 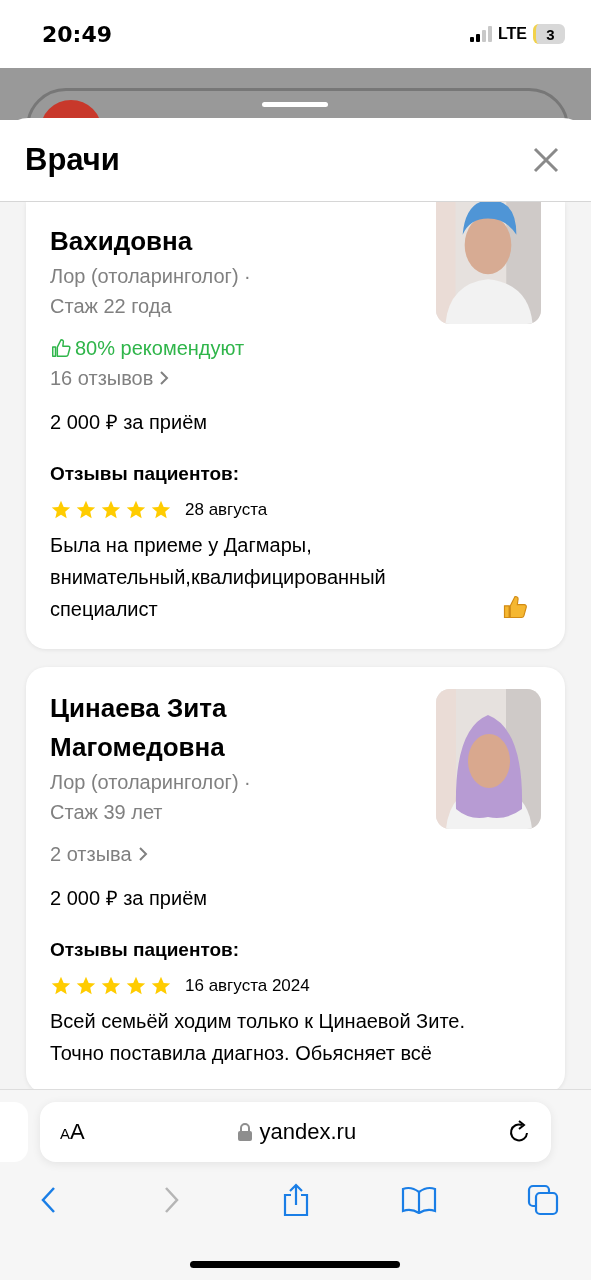 What do you see at coordinates (110, 378) in the screenshot?
I see `reviews-link: 16 отзывов` at bounding box center [110, 378].